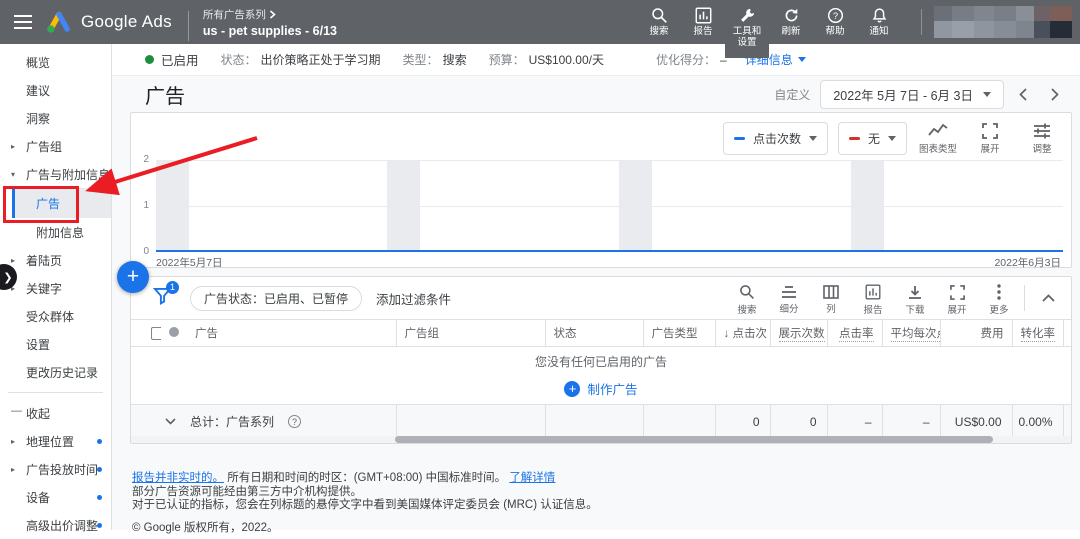  I want to click on sidebar-item-recommendations: 建议, so click(55, 90).